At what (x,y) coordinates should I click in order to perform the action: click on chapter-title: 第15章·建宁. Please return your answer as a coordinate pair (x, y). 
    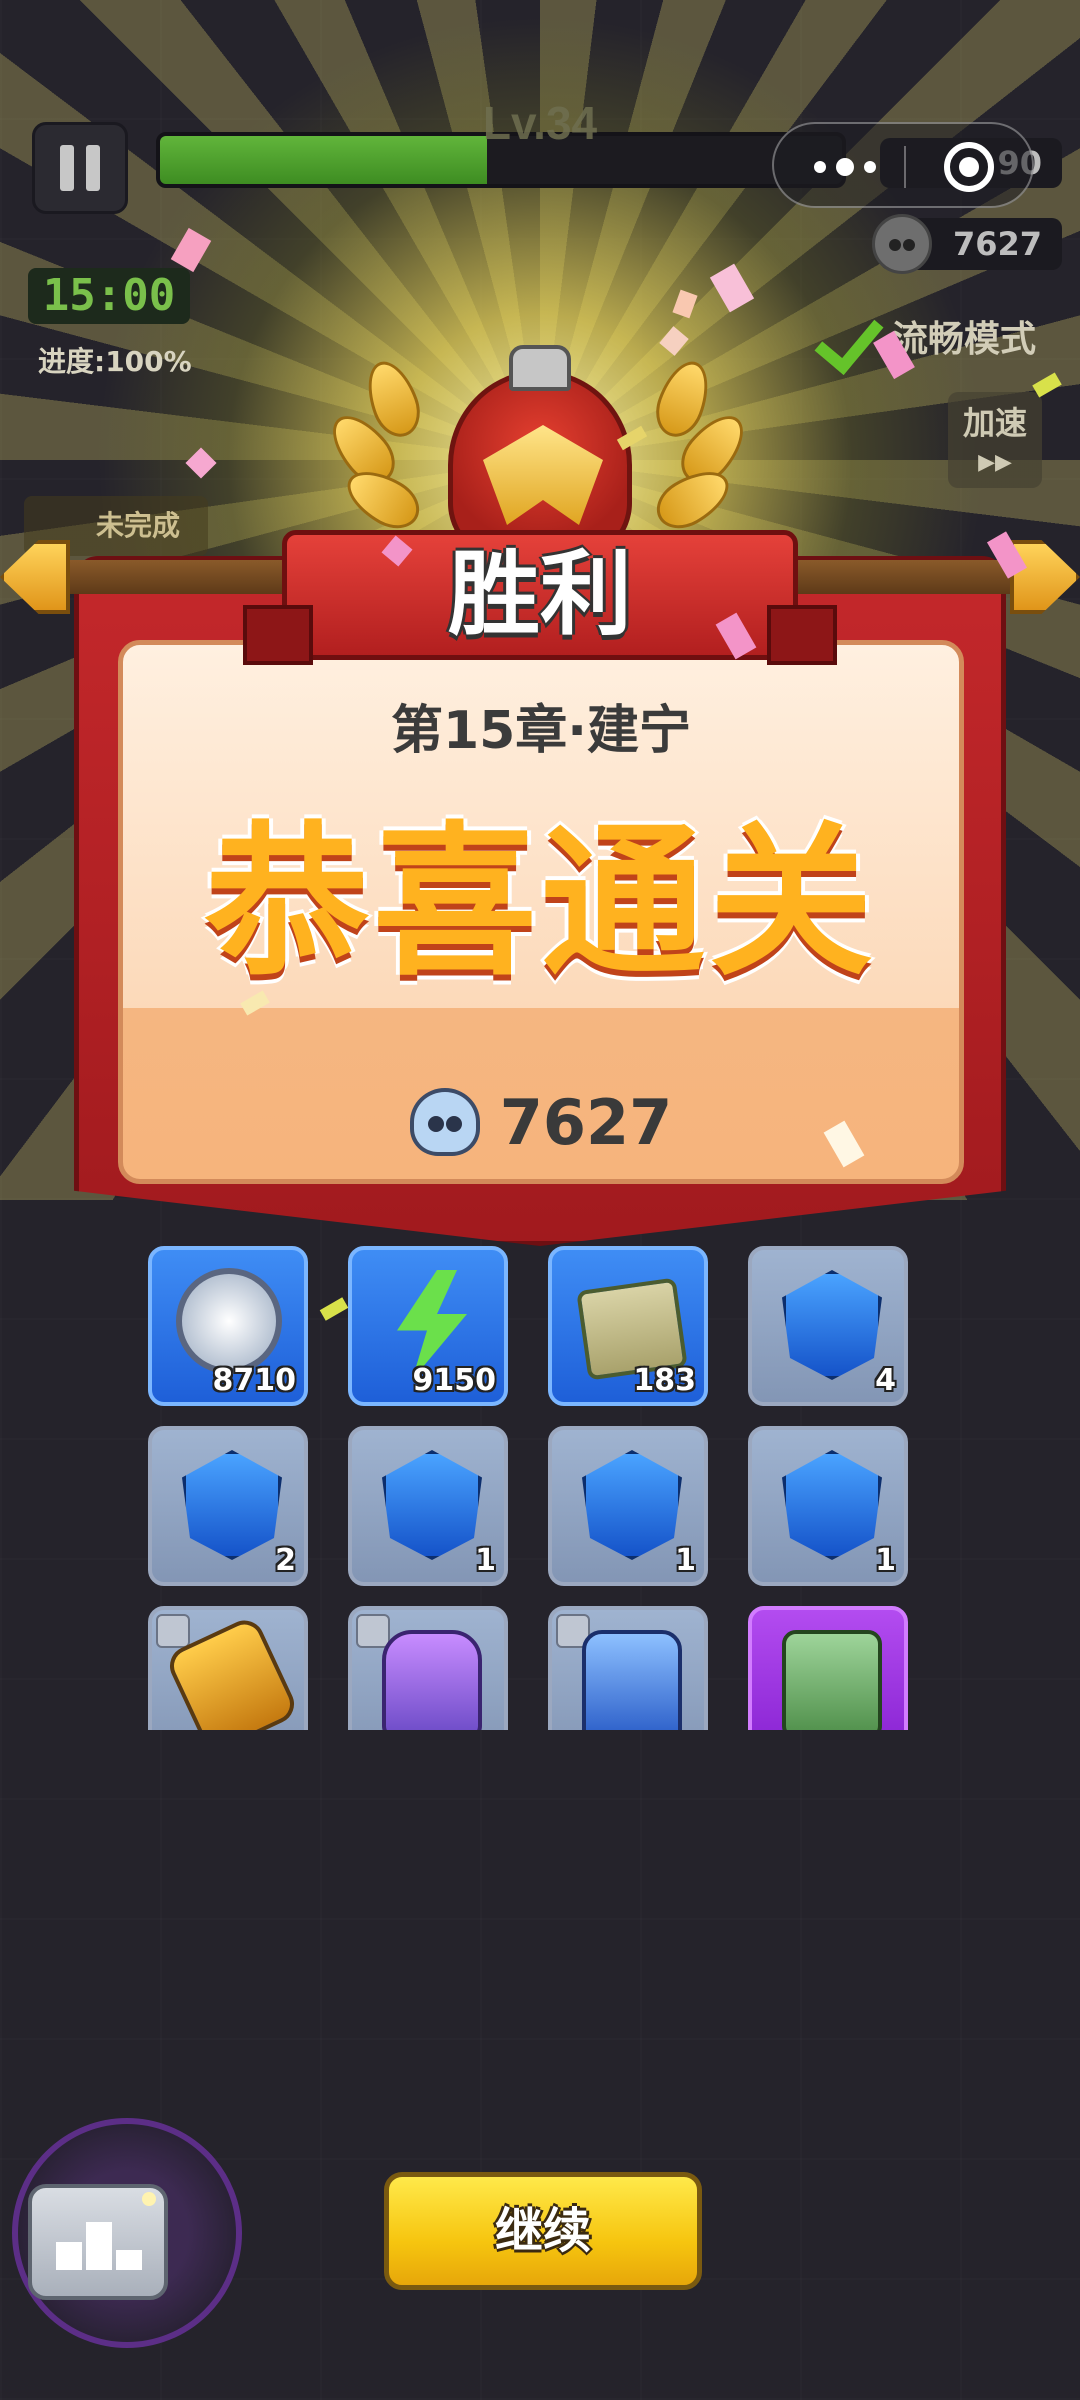
    Looking at the image, I should click on (541, 731).